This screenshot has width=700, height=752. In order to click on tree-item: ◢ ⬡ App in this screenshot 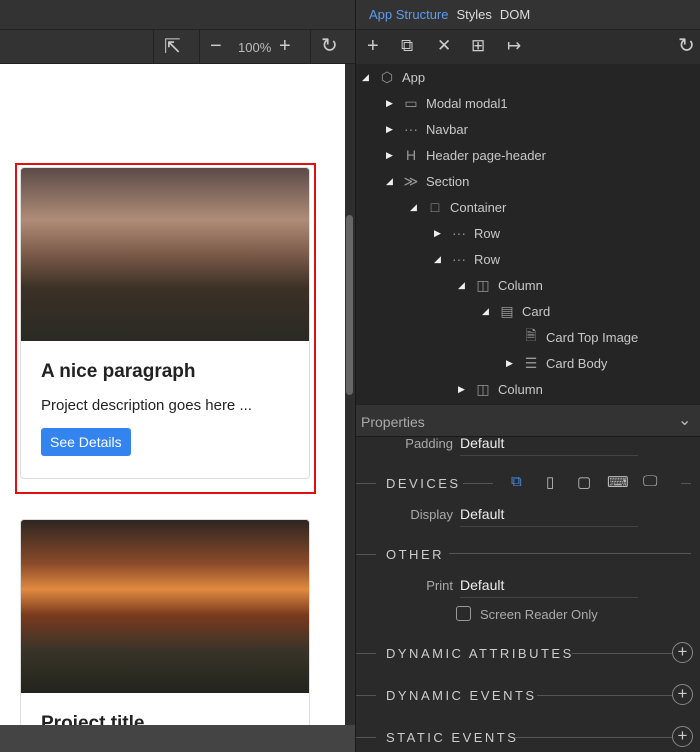, I will do `click(393, 77)`.